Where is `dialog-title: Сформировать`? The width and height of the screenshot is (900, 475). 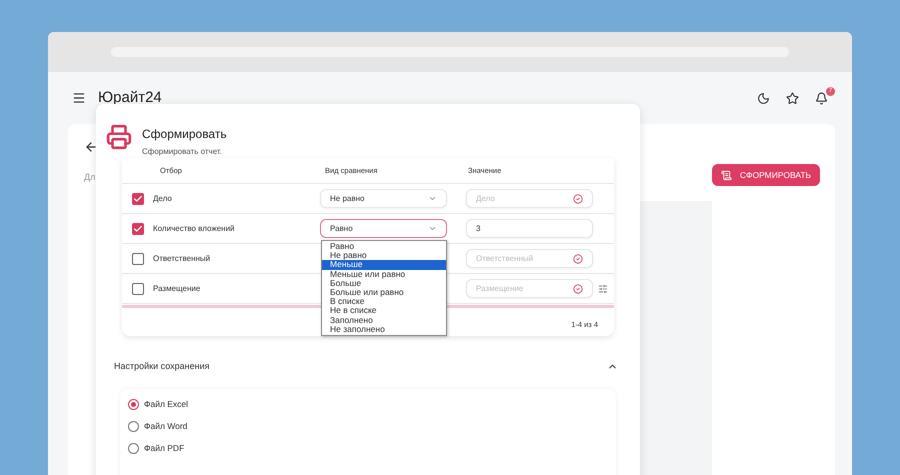
dialog-title: Сформировать is located at coordinates (184, 134).